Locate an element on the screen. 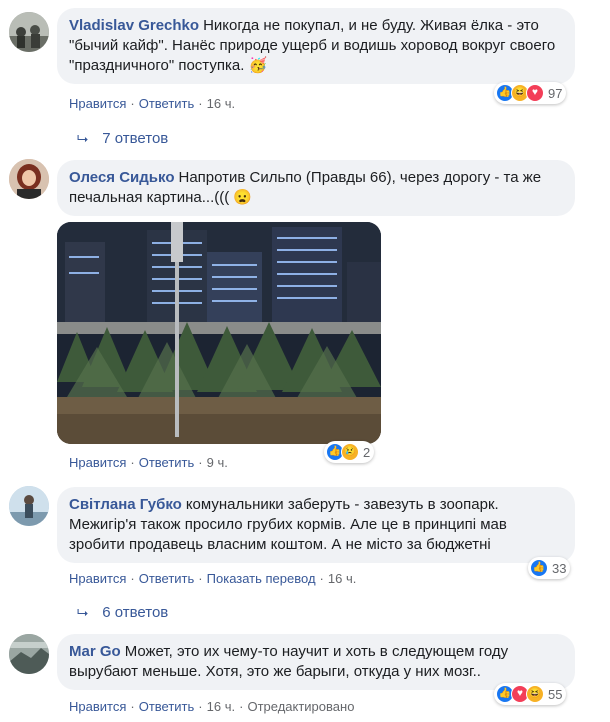  sad-emoji: 😦 is located at coordinates (243, 197).